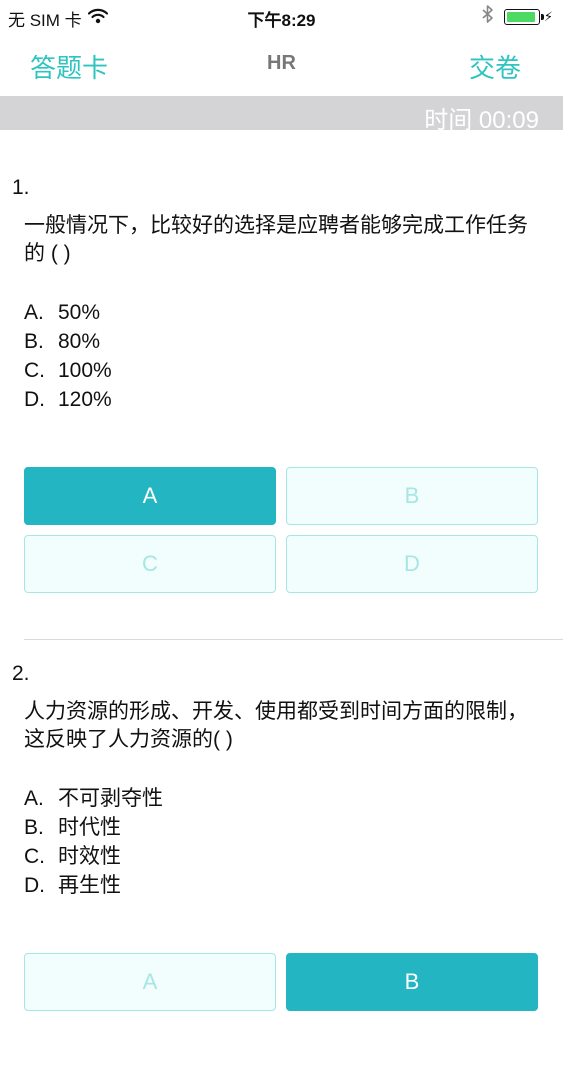 This screenshot has width=563, height=1081. Describe the element at coordinates (281, 20) in the screenshot. I see `status-time: 下午8:29` at that location.